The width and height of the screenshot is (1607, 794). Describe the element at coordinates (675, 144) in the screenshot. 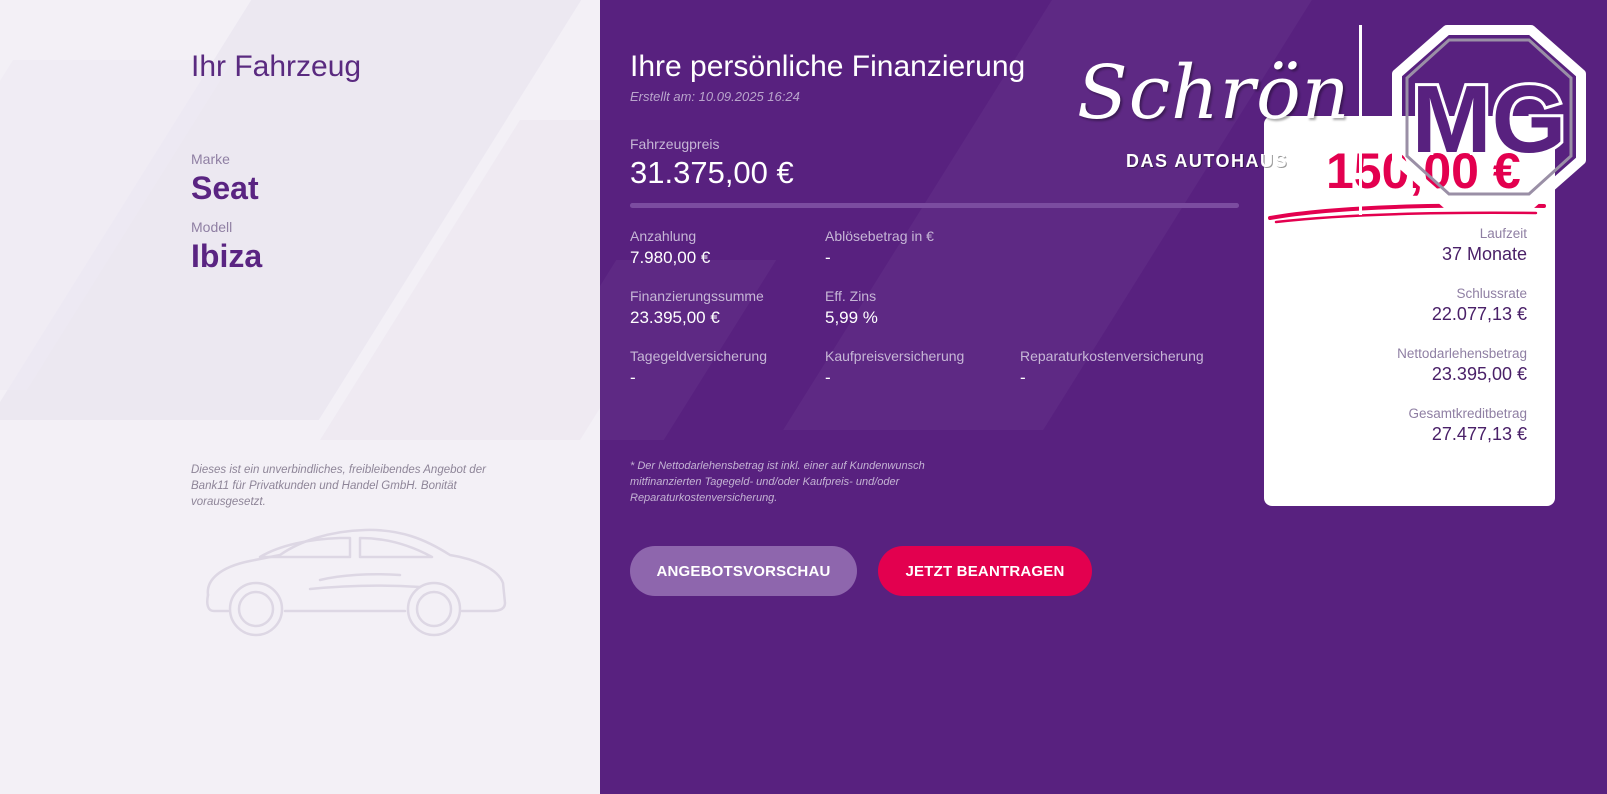

I see `vehicle-price-label: Fahrzeugpreis` at that location.